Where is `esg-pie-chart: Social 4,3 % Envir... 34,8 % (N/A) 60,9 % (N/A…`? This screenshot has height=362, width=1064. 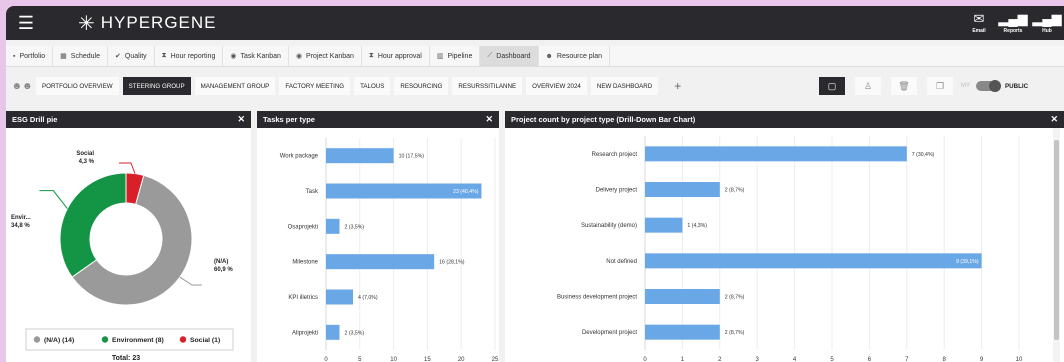
esg-pie-chart: Social 4,3 % Envir... 34,8 % (N/A) 60,9 % (N/A… is located at coordinates (122, 256).